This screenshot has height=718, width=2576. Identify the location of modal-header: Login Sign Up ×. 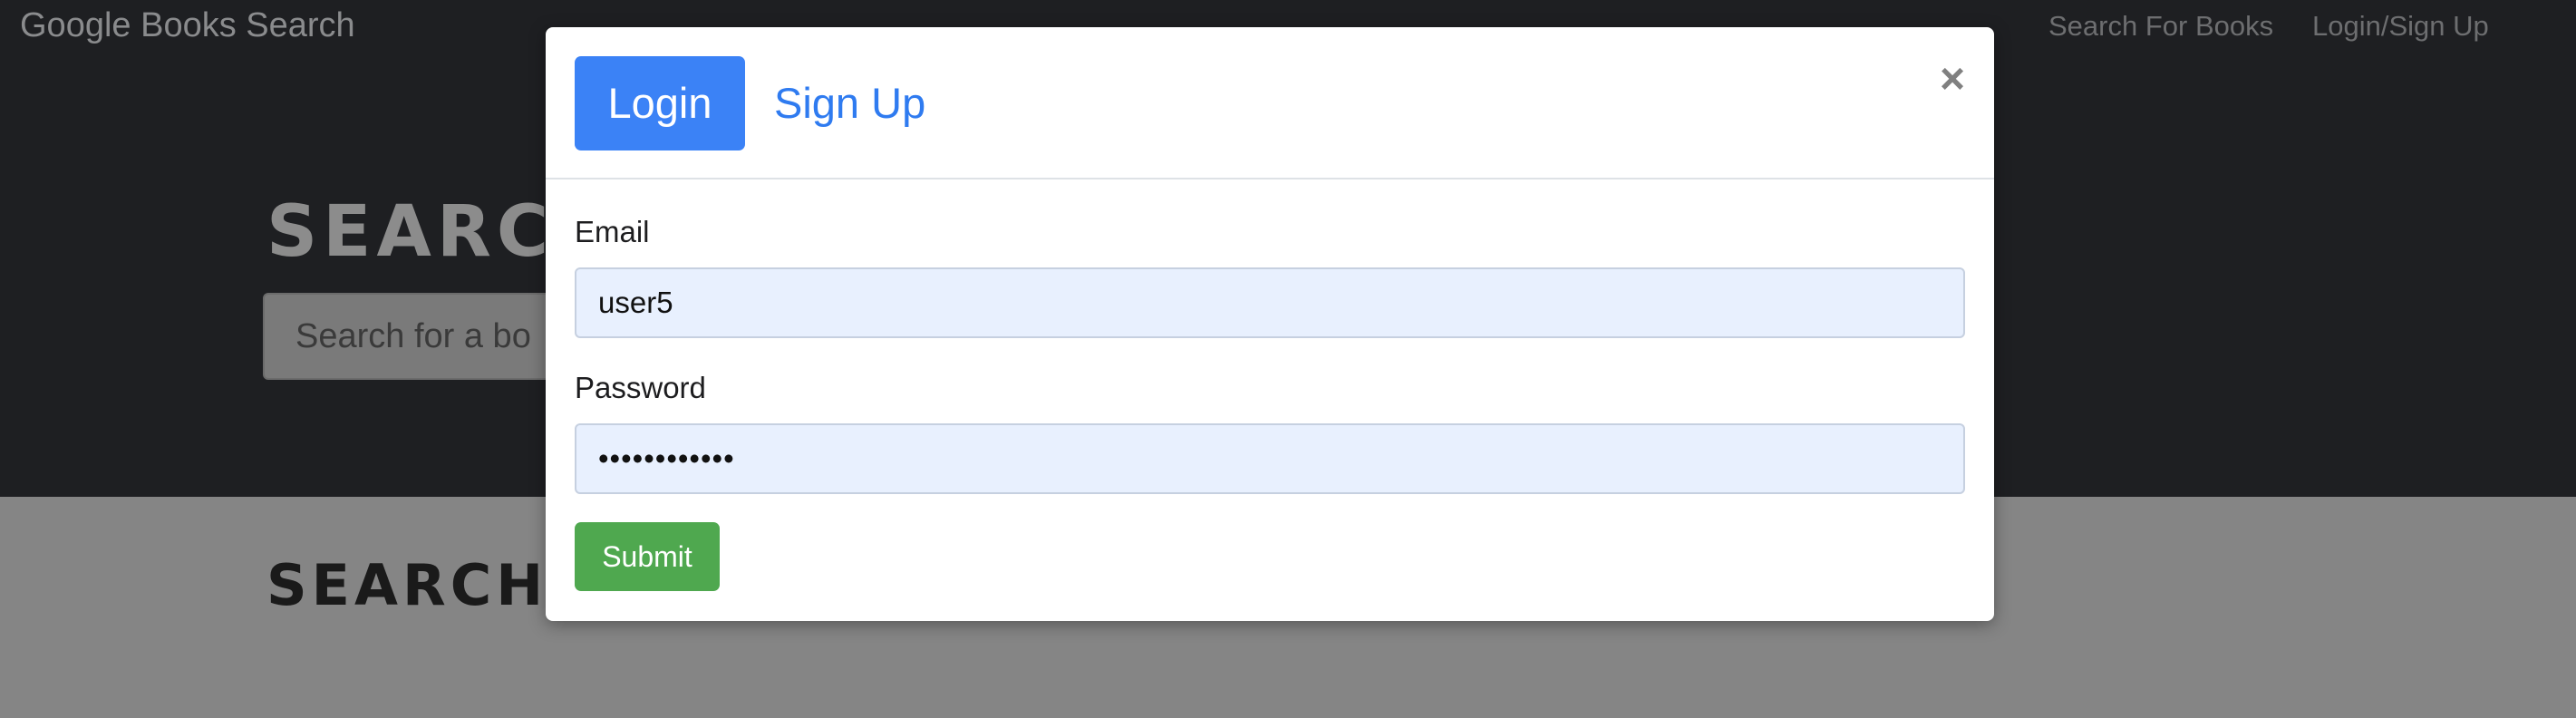
(1270, 103).